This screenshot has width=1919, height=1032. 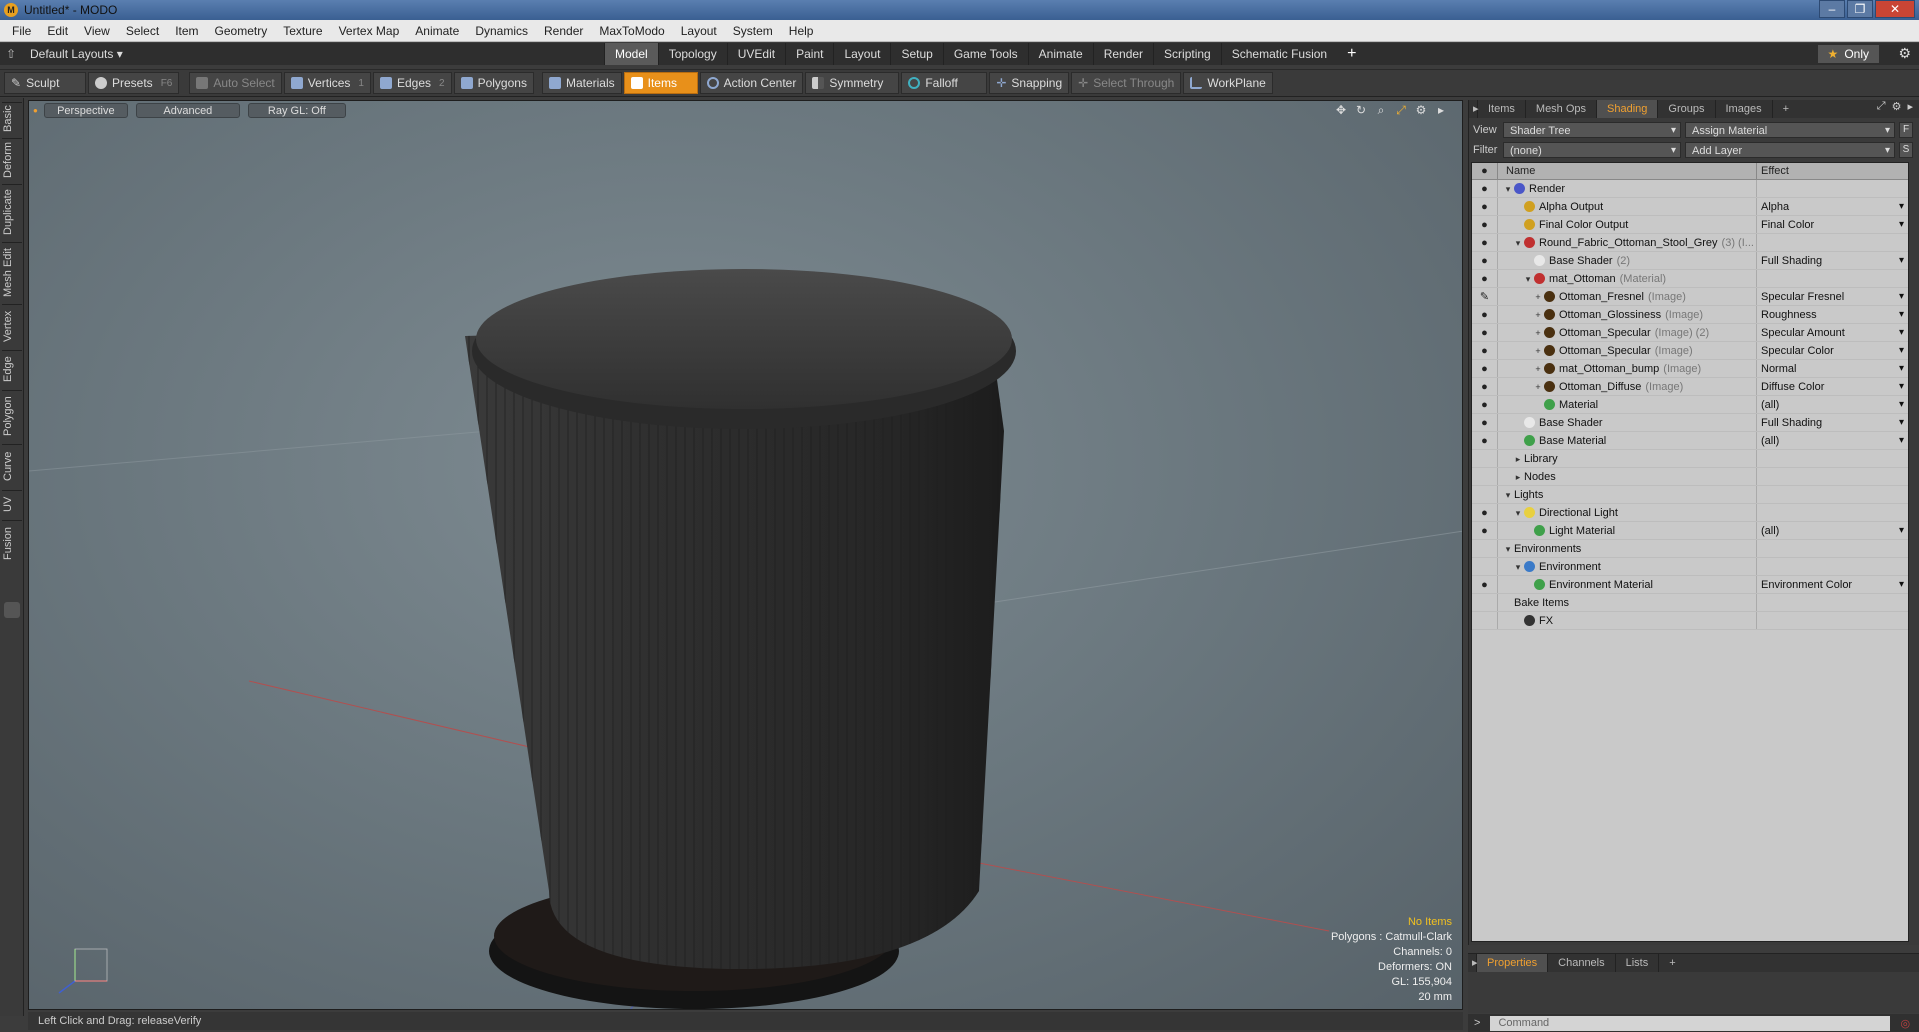 What do you see at coordinates (1592, 150) in the screenshot?
I see `filter-select: (none)` at bounding box center [1592, 150].